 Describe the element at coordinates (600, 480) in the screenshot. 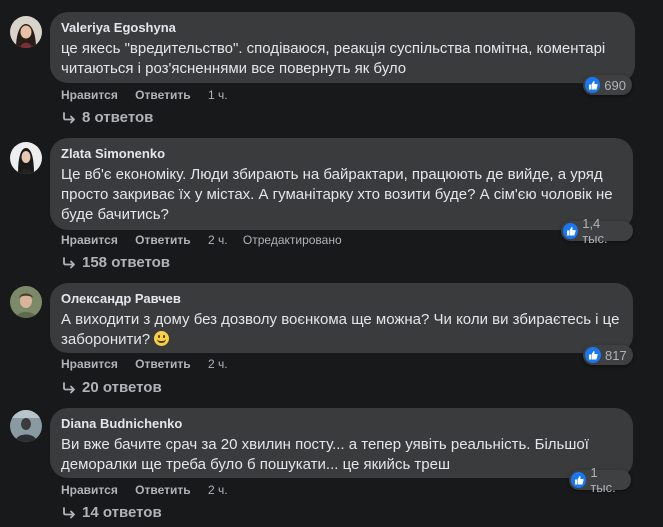

I see `reaction-count: 1 тыс.` at that location.